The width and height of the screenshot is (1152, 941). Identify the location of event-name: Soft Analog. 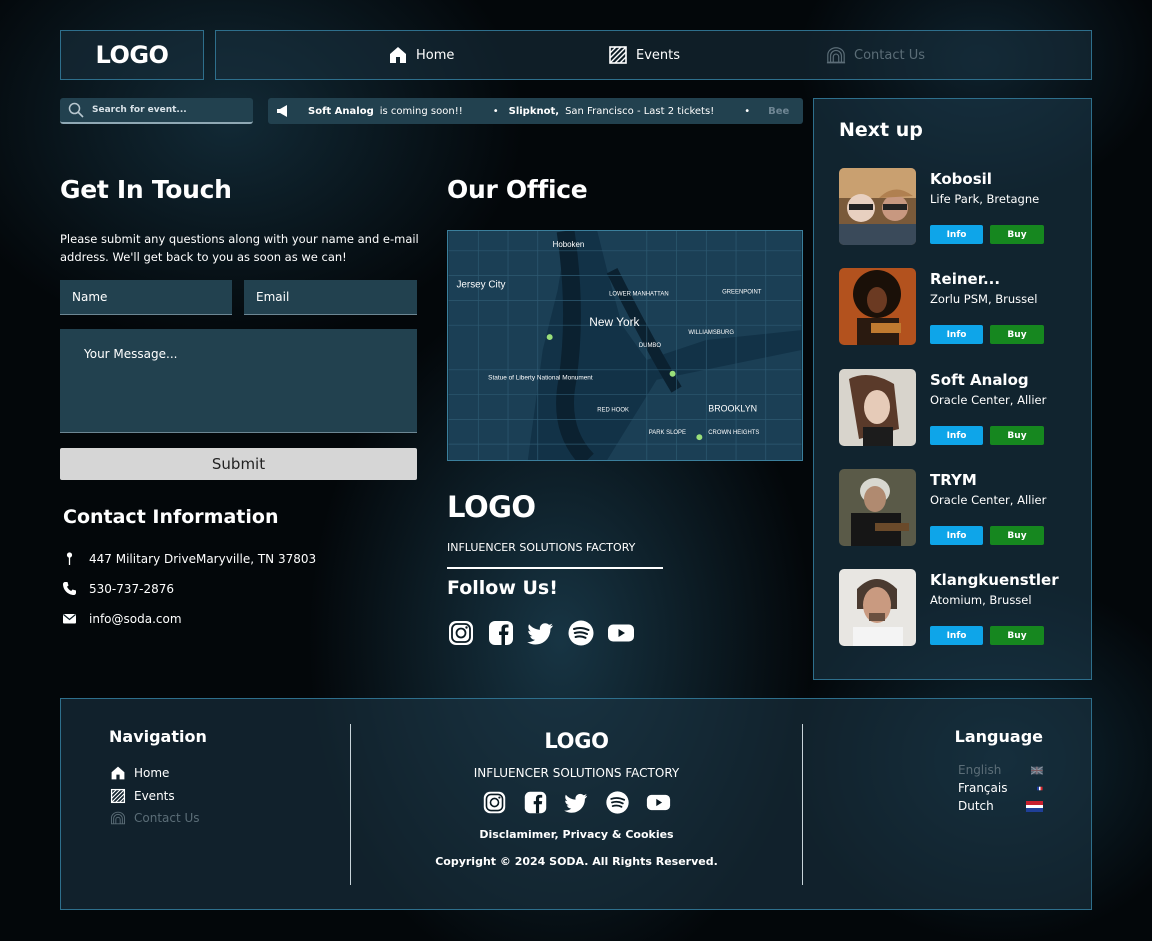
(979, 380).